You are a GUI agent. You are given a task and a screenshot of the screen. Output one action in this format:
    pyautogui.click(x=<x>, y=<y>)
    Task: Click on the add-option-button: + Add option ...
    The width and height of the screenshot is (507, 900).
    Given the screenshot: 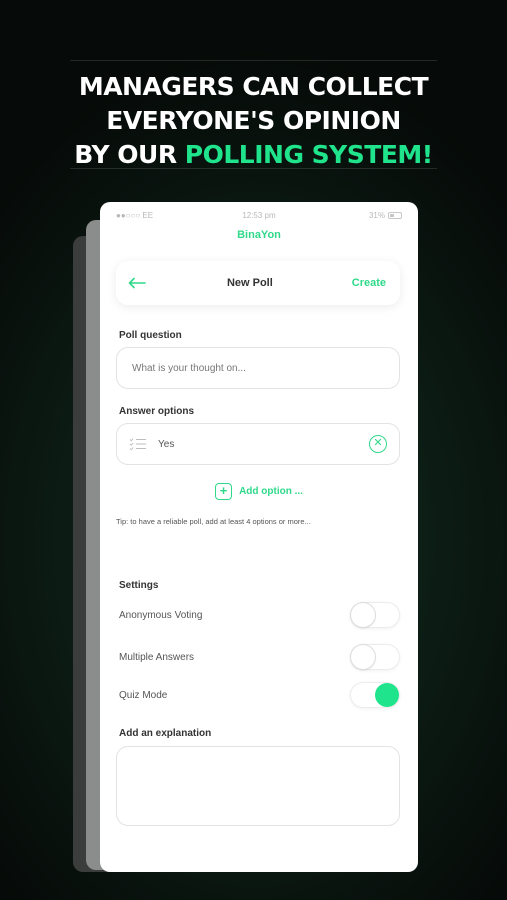 What is the action you would take?
    pyautogui.click(x=259, y=491)
    